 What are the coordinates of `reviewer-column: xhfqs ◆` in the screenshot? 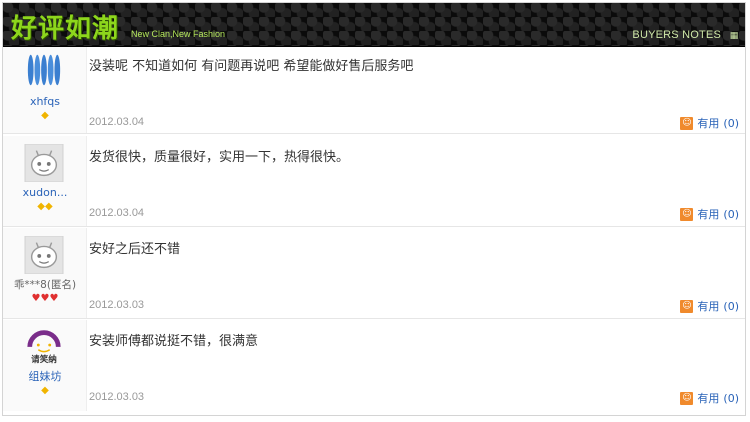 It's located at (45, 90).